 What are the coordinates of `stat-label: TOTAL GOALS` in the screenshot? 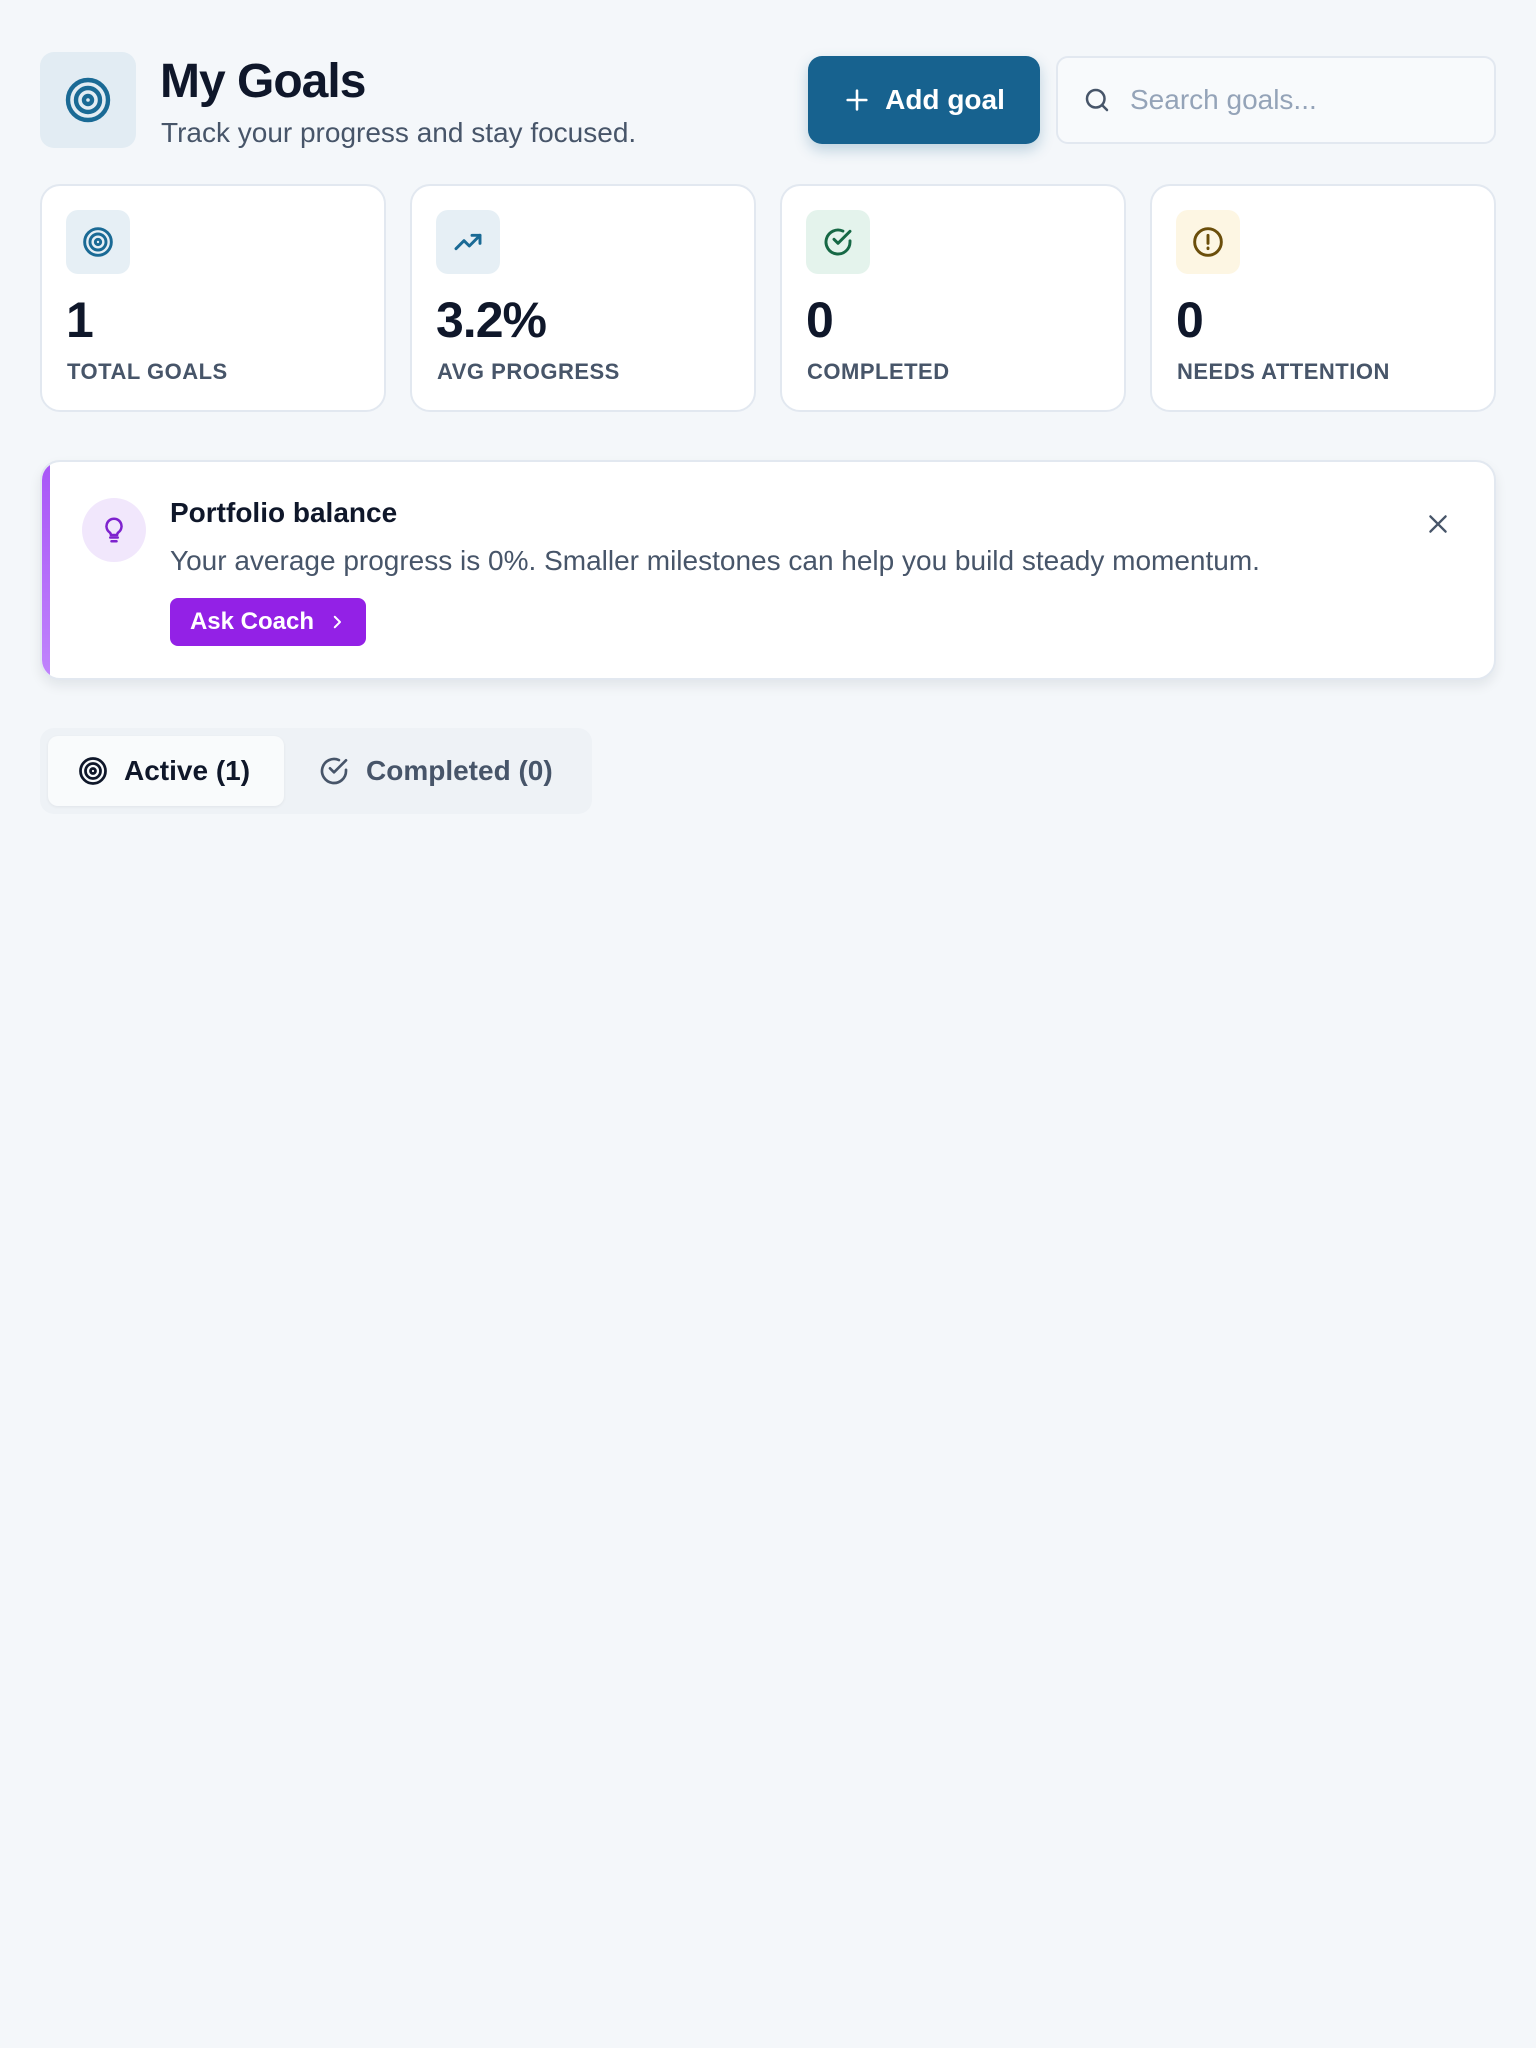 It's located at (147, 371).